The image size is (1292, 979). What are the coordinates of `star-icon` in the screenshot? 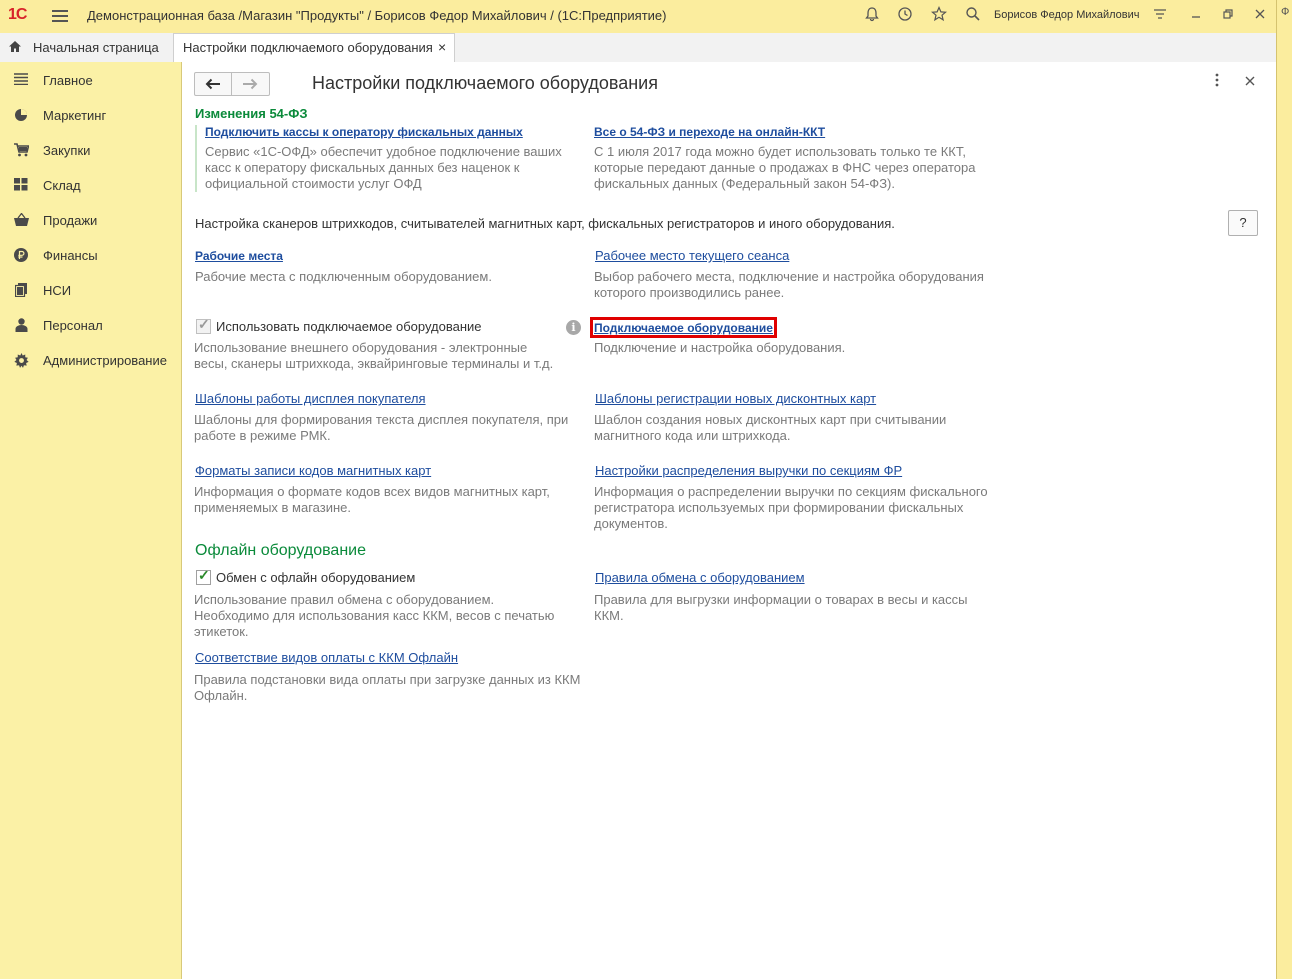 It's located at (939, 15).